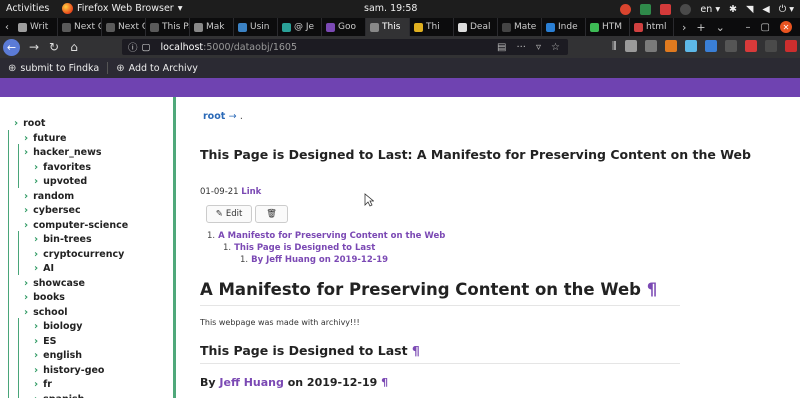 The width and height of the screenshot is (800, 398). What do you see at coordinates (62, 167) in the screenshot?
I see `sidebar-item-favorites: › favorites` at bounding box center [62, 167].